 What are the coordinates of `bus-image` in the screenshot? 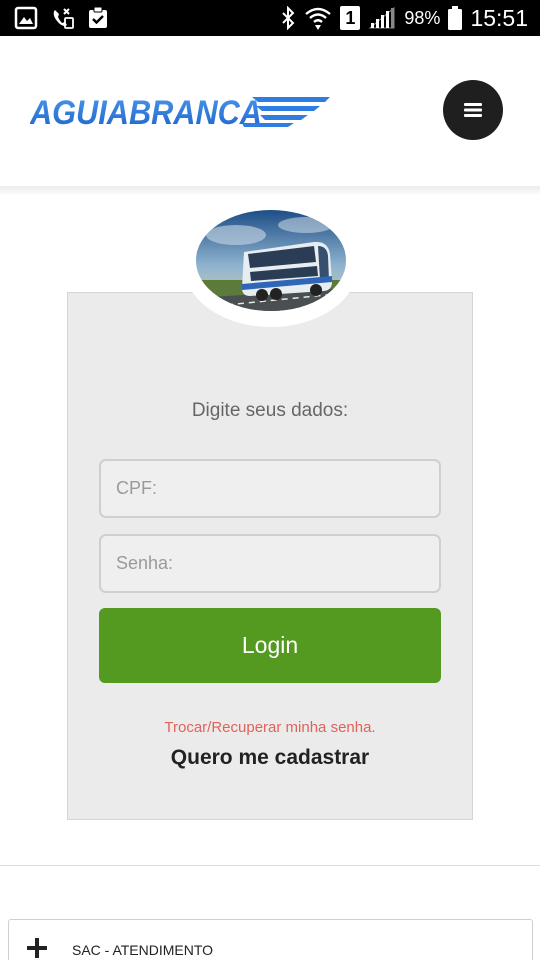 It's located at (271, 260).